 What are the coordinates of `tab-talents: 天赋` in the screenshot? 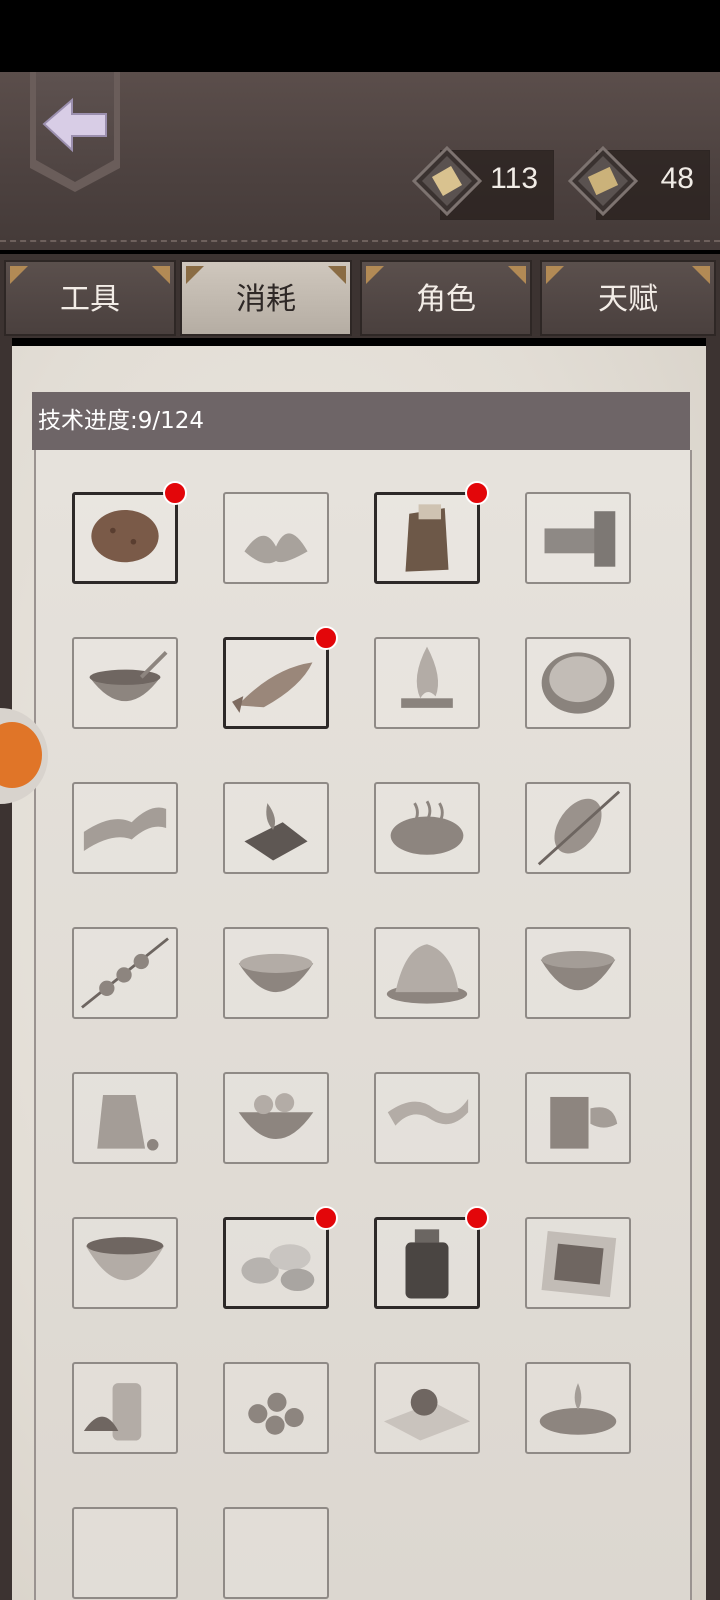 It's located at (628, 298).